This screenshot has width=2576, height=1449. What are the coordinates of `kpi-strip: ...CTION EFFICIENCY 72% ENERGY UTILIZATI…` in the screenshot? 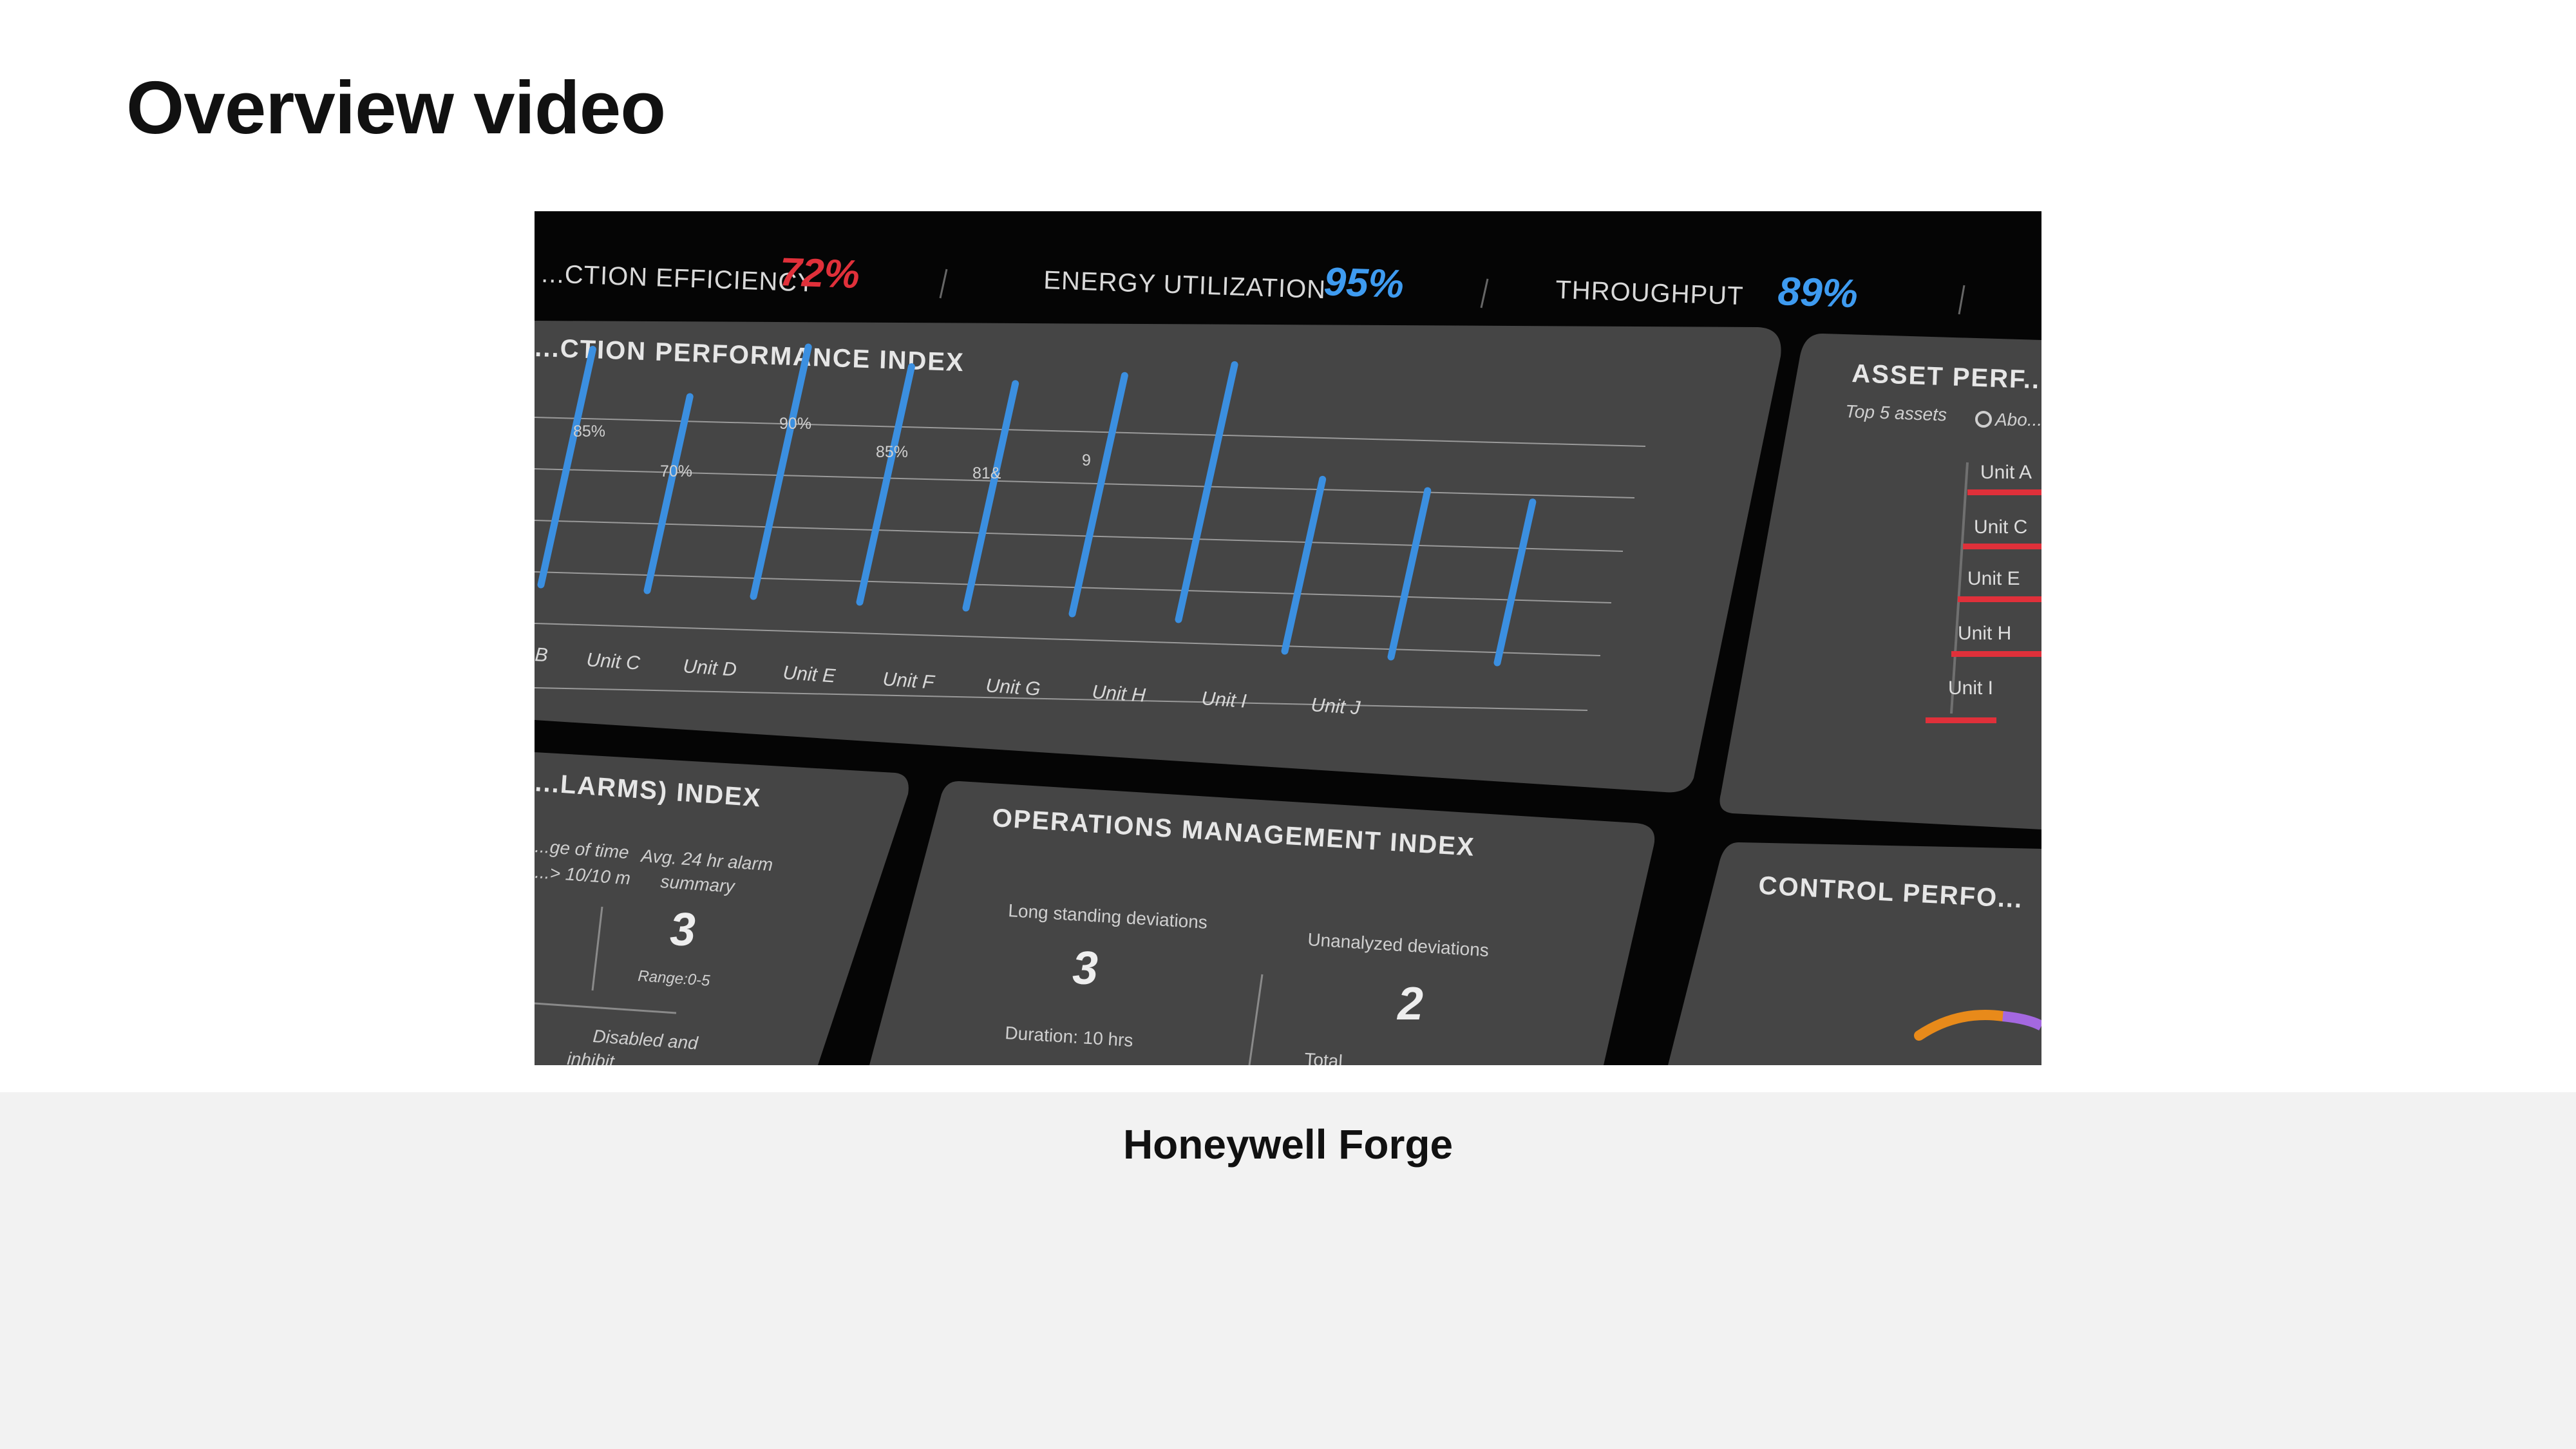 It's located at (1253, 283).